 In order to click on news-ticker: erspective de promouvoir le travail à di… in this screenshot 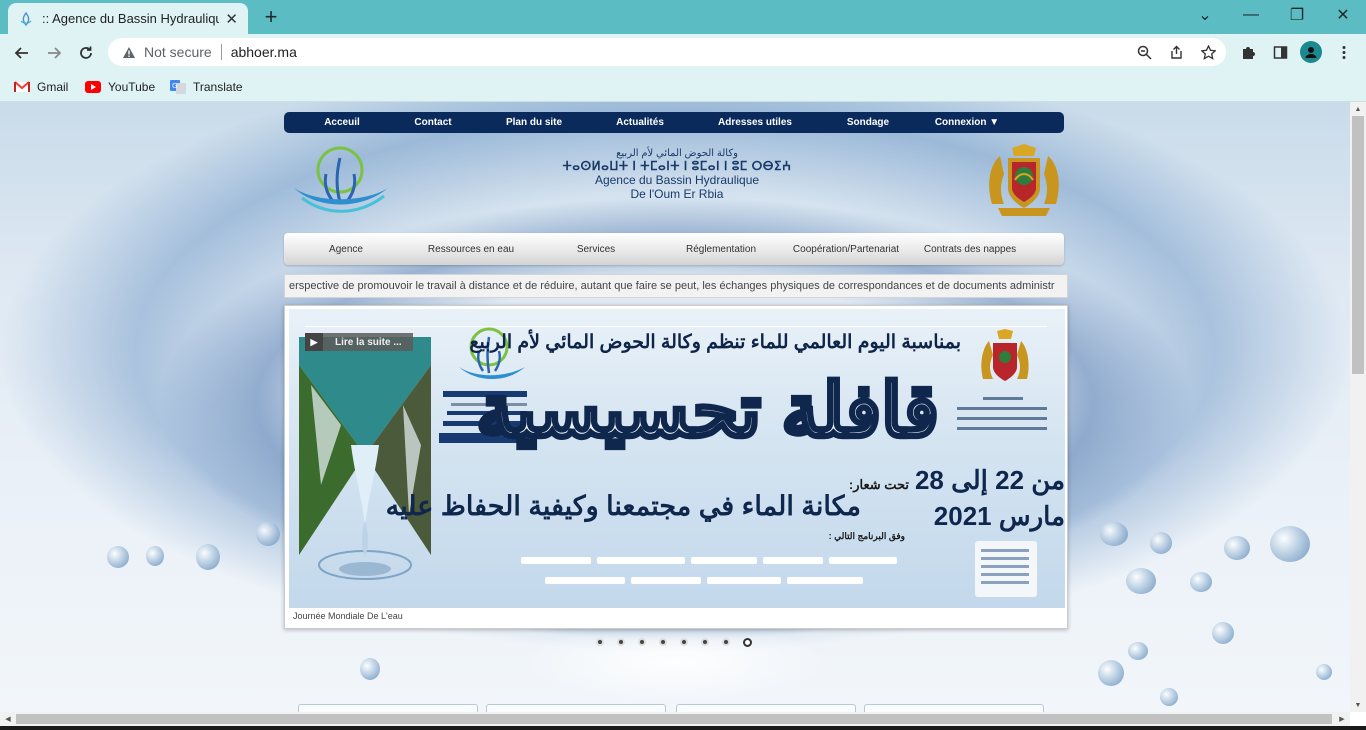, I will do `click(676, 286)`.